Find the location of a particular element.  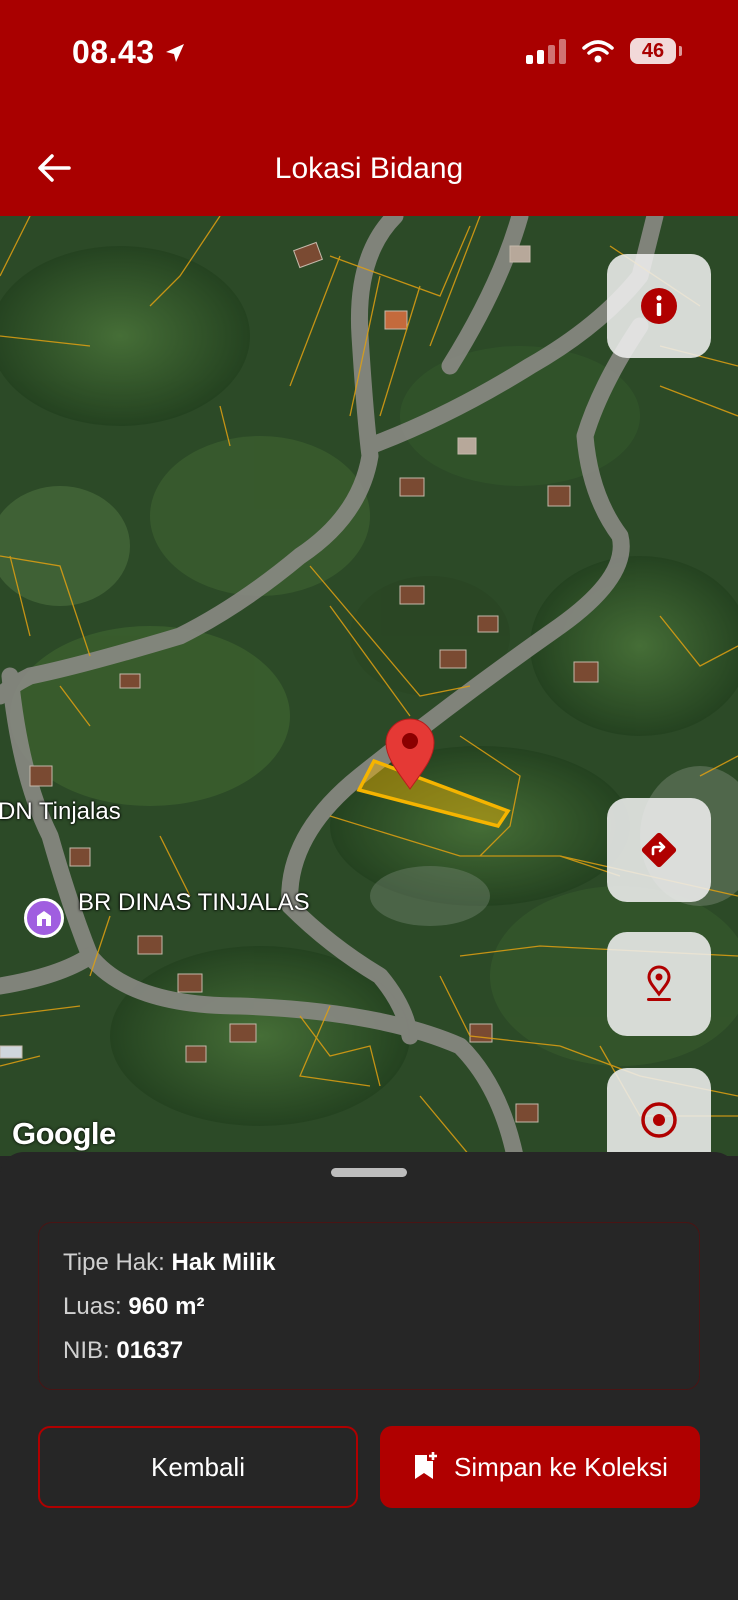

sheet-drag-handle is located at coordinates (369, 1172).